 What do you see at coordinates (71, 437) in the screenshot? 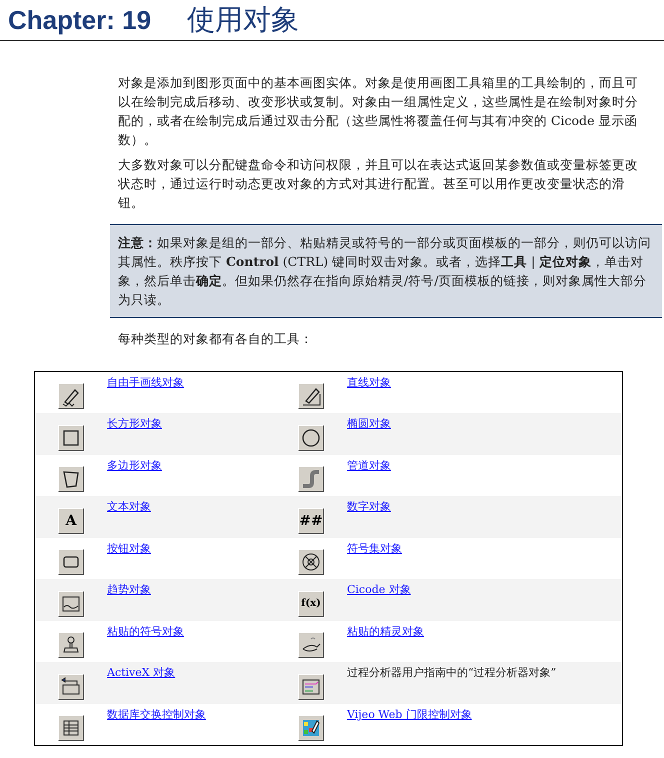
I see `square-icon` at bounding box center [71, 437].